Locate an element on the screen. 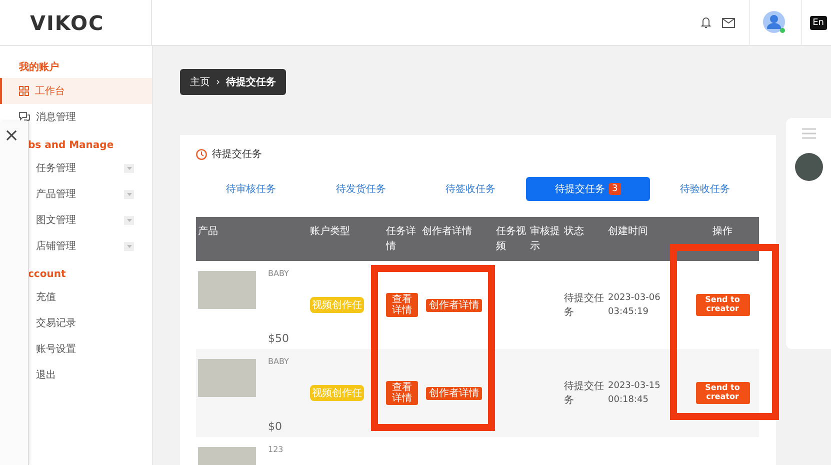 This screenshot has width=831, height=465. column-header: 状态 is located at coordinates (574, 231).